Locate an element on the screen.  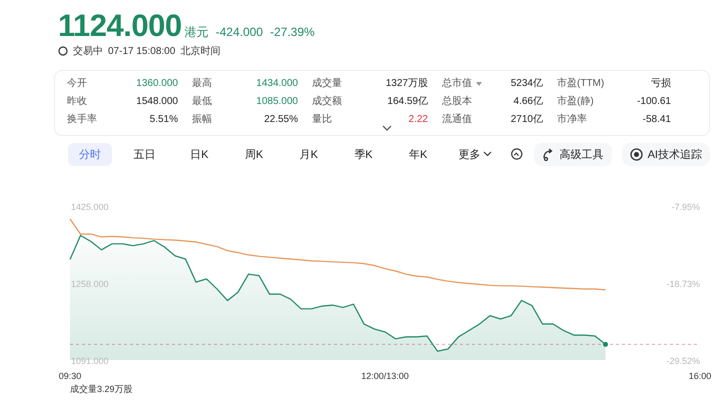
stat-value: 1085.000 is located at coordinates (277, 102).